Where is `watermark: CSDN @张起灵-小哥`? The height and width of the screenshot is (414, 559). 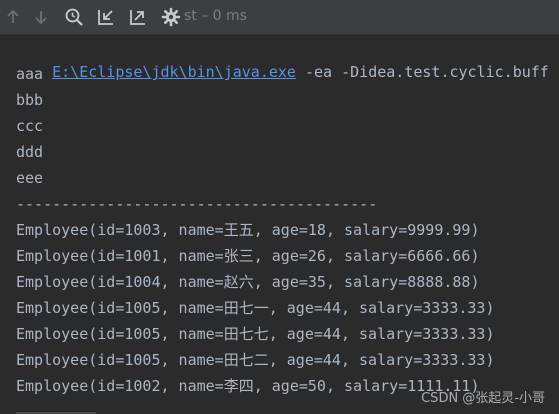
watermark: CSDN @张起灵-小哥 is located at coordinates (483, 398).